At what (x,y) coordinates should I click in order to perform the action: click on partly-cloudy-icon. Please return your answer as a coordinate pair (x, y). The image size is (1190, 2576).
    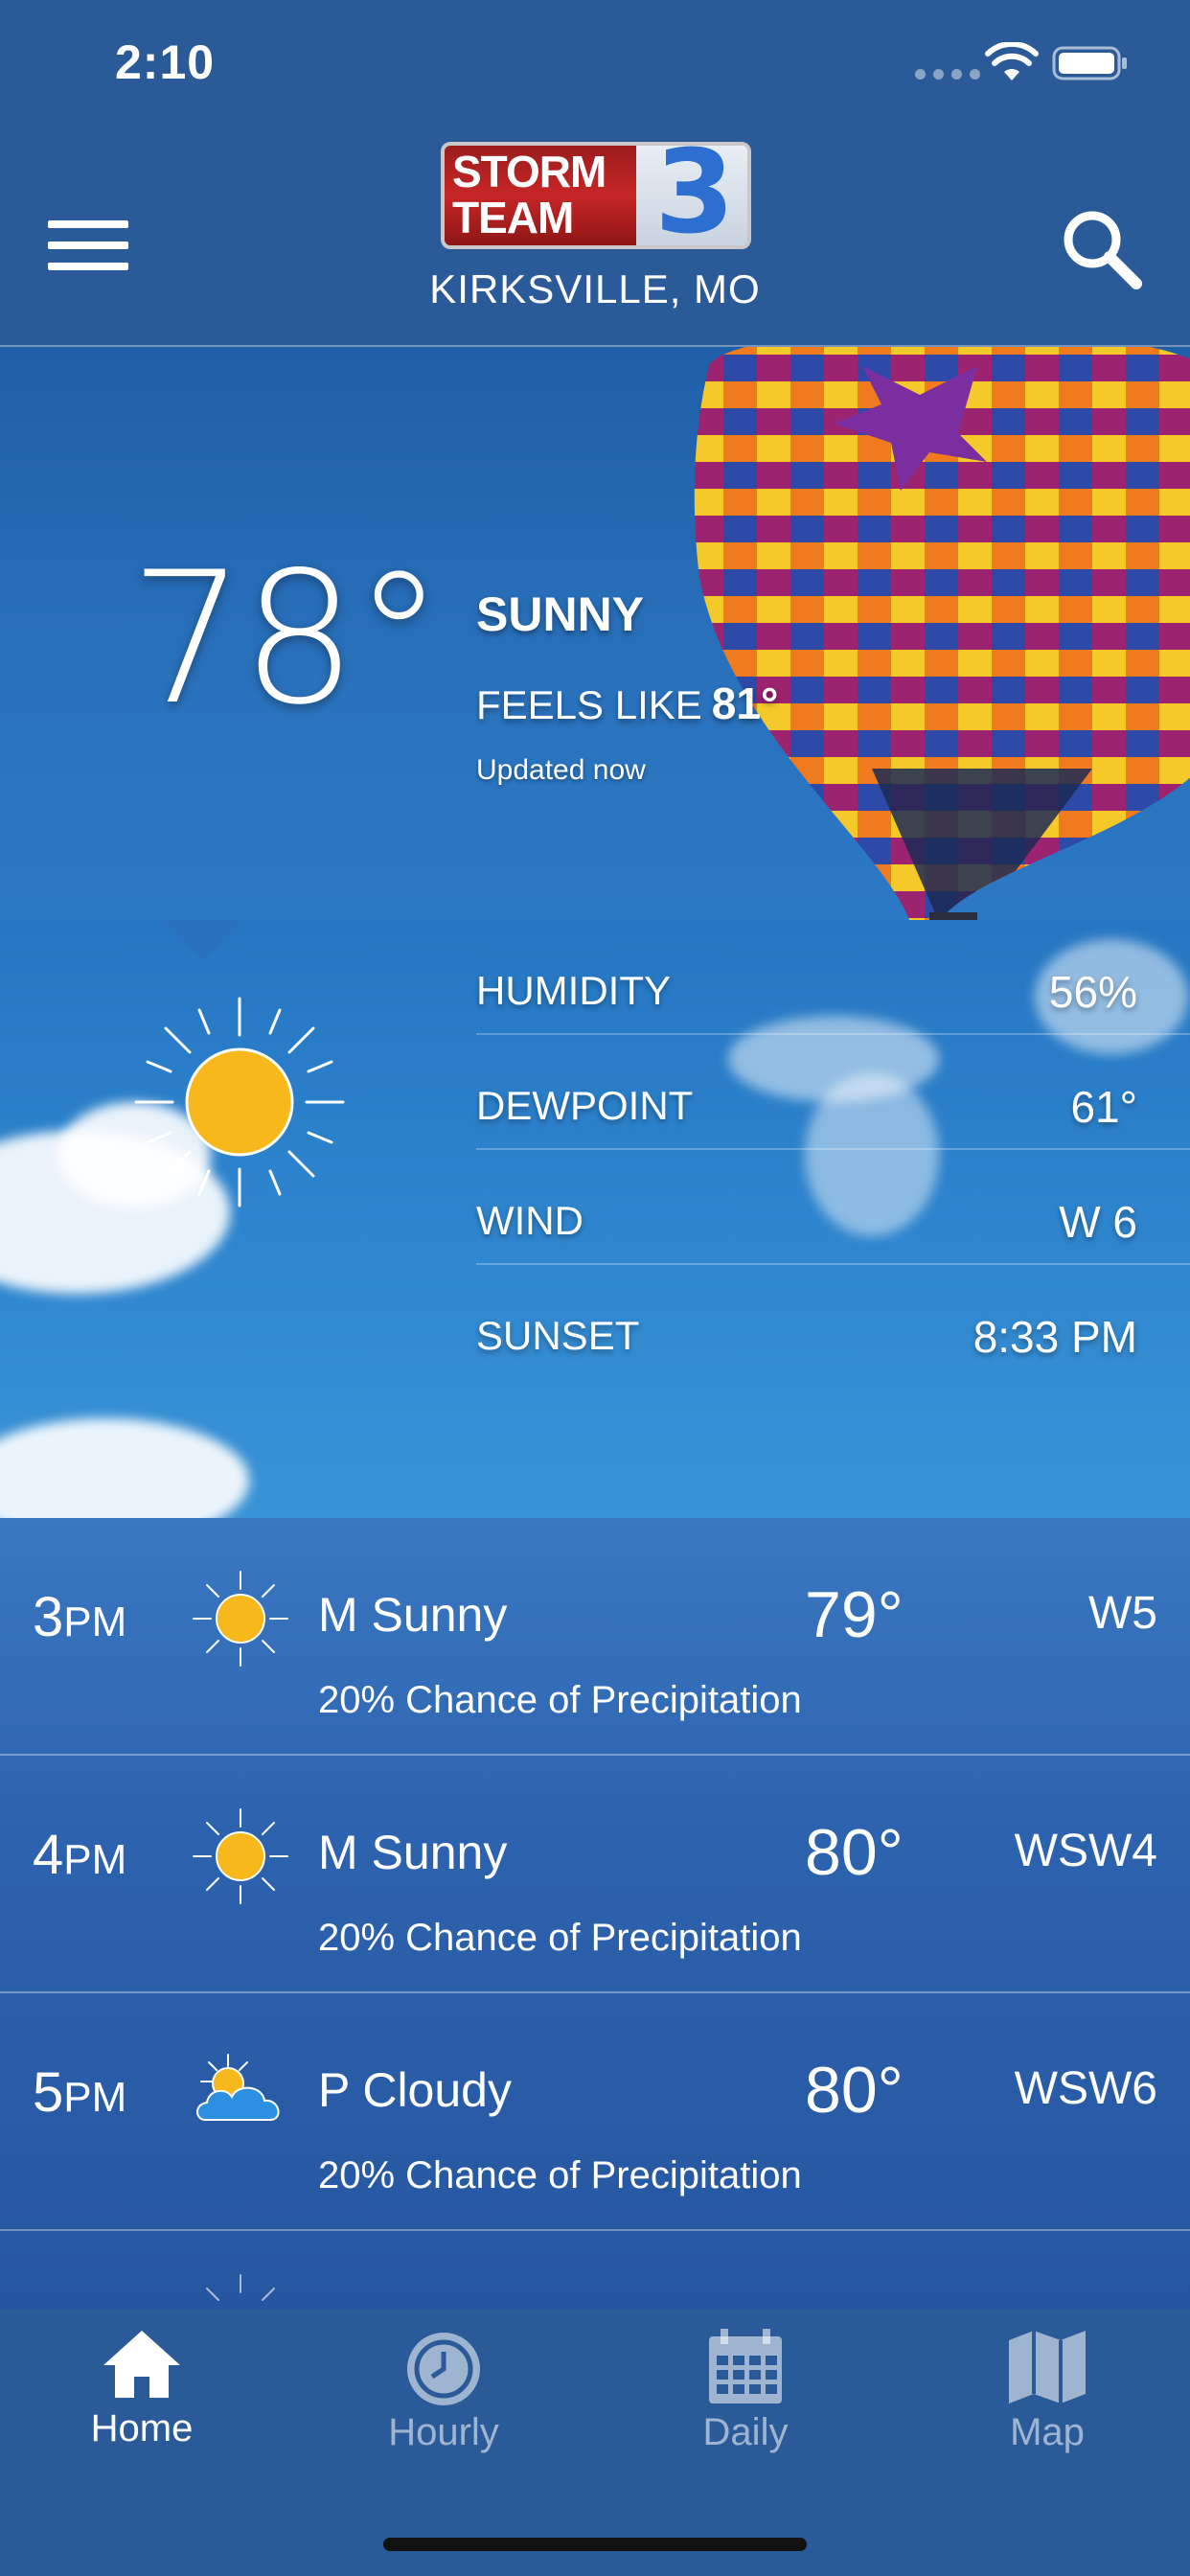
    Looking at the image, I should click on (238, 2087).